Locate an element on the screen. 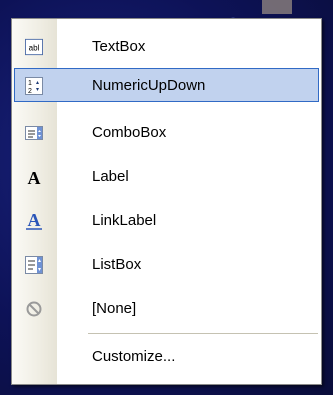 The width and height of the screenshot is (333, 395). menu-item-label: A Label is located at coordinates (166, 176).